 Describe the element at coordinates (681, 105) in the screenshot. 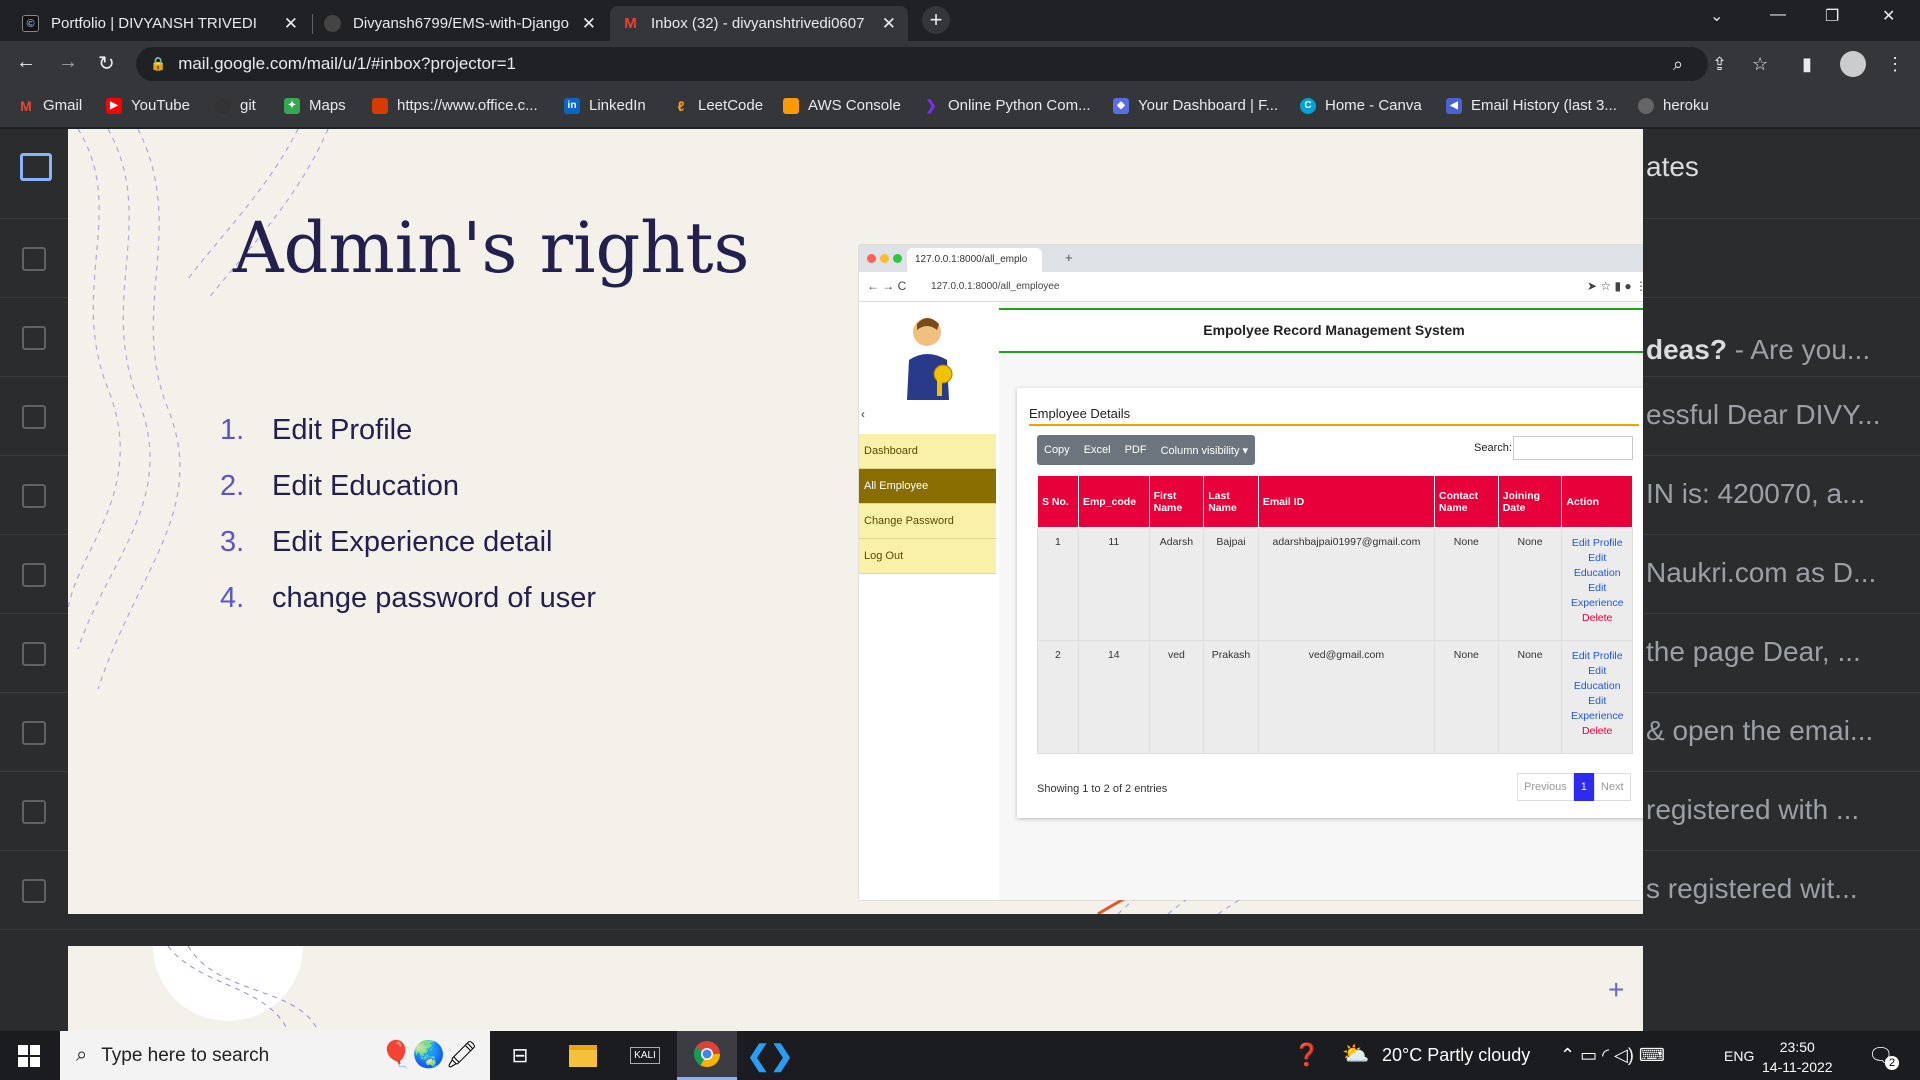

I see `leetcode-icon: ℓ` at that location.